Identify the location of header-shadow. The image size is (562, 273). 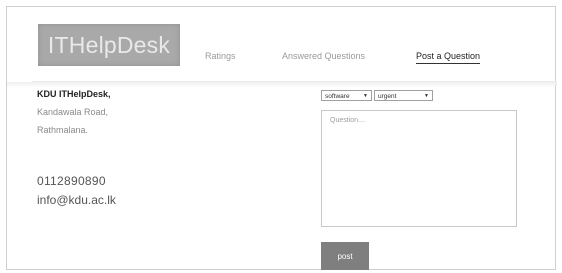
(282, 85).